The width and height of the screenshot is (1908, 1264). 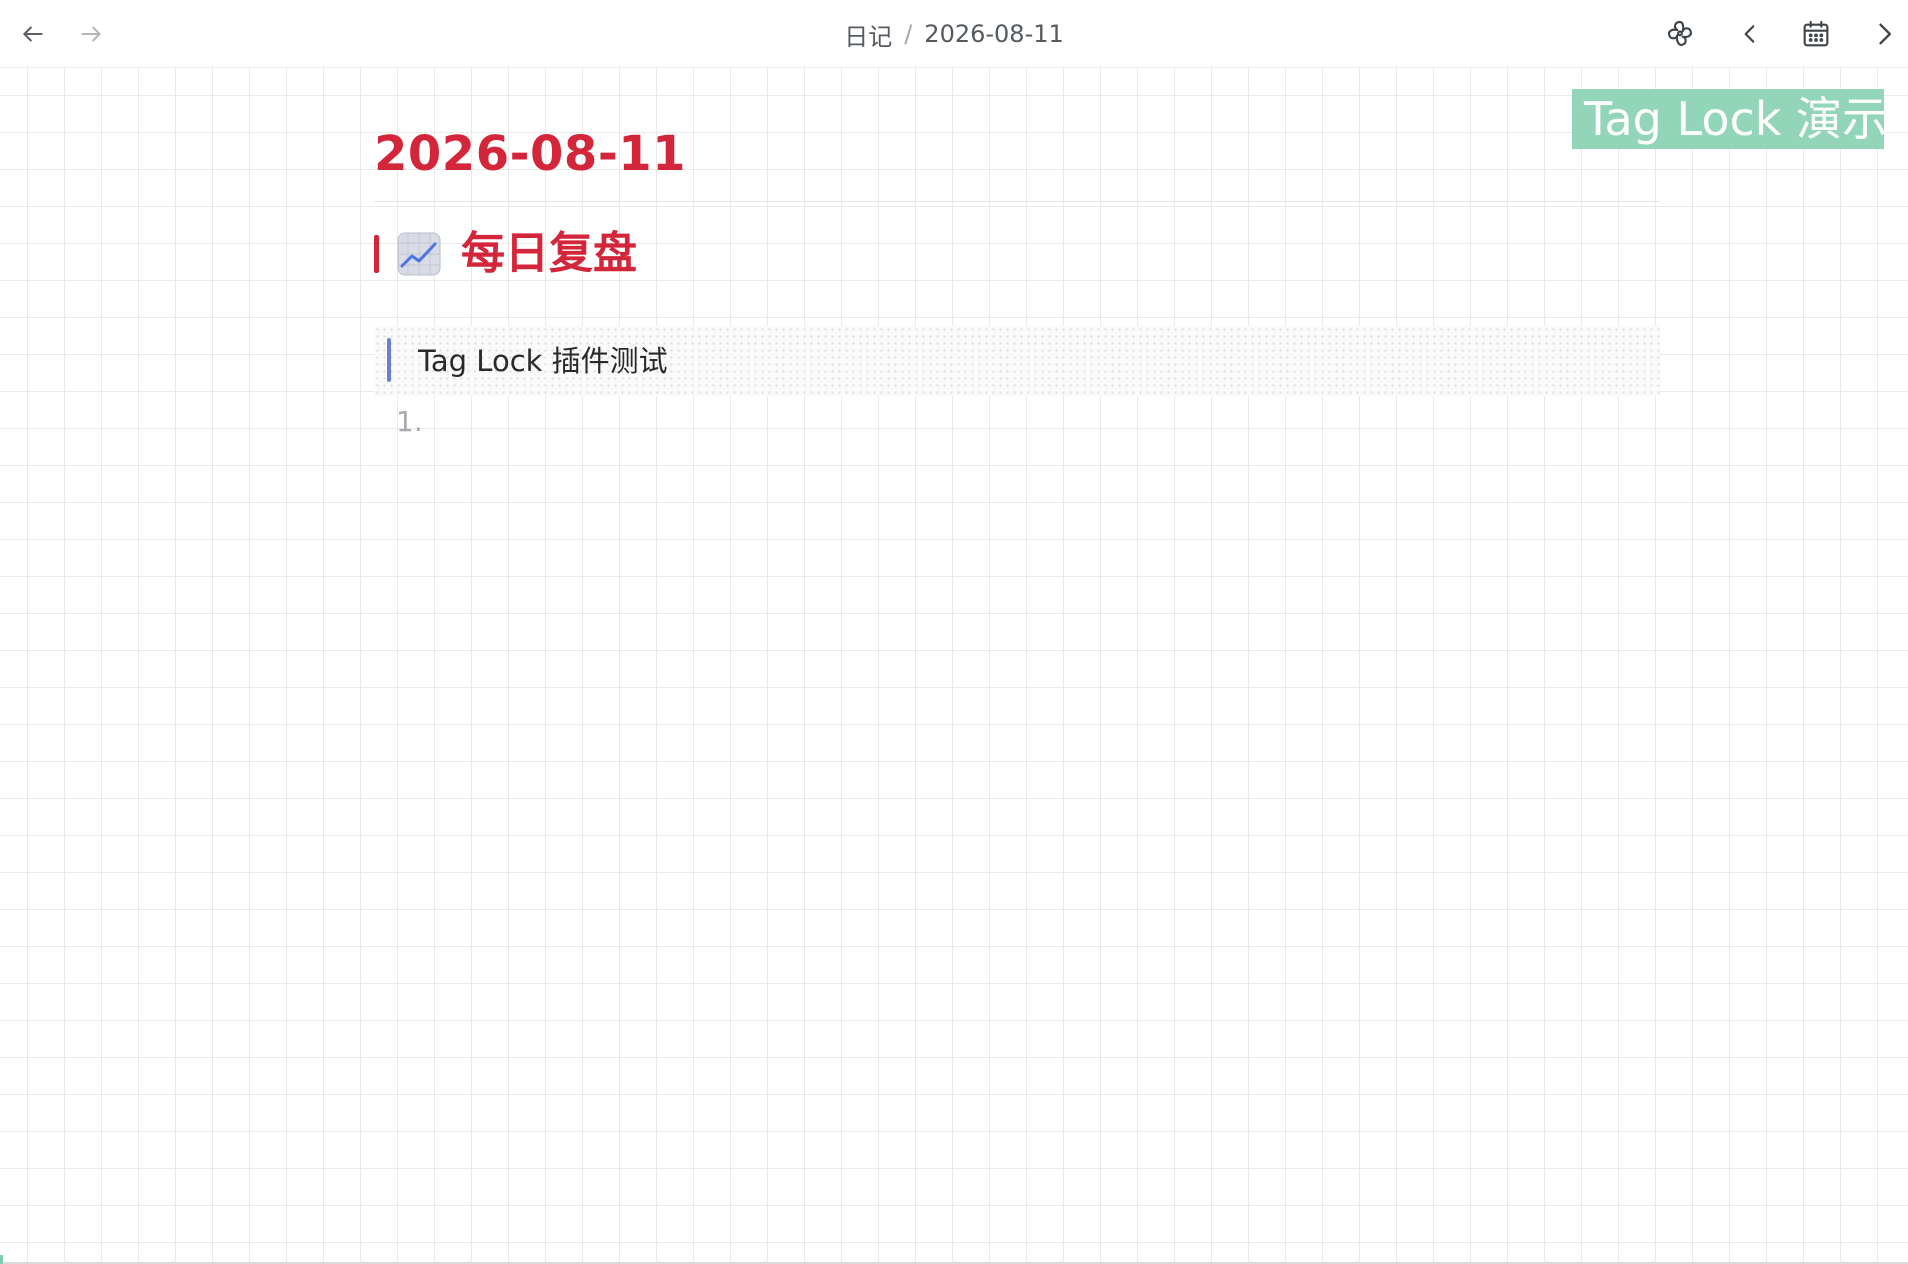 I want to click on previous-day-button, so click(x=1750, y=34).